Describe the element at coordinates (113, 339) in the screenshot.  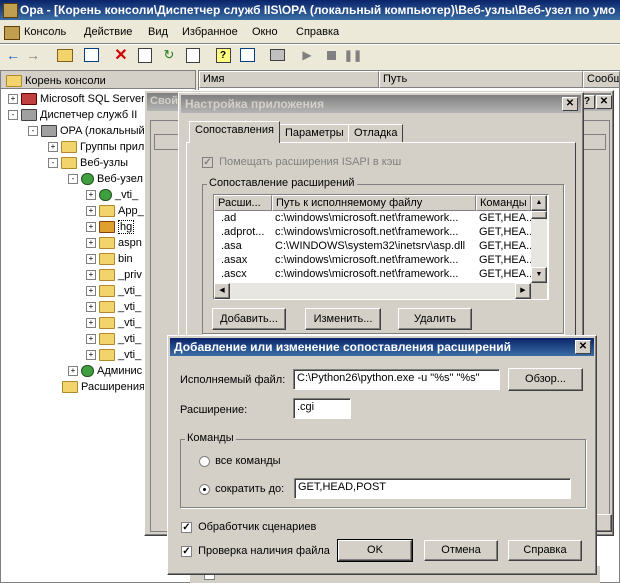
I see `tree-item-vti-5: + _vti_` at that location.